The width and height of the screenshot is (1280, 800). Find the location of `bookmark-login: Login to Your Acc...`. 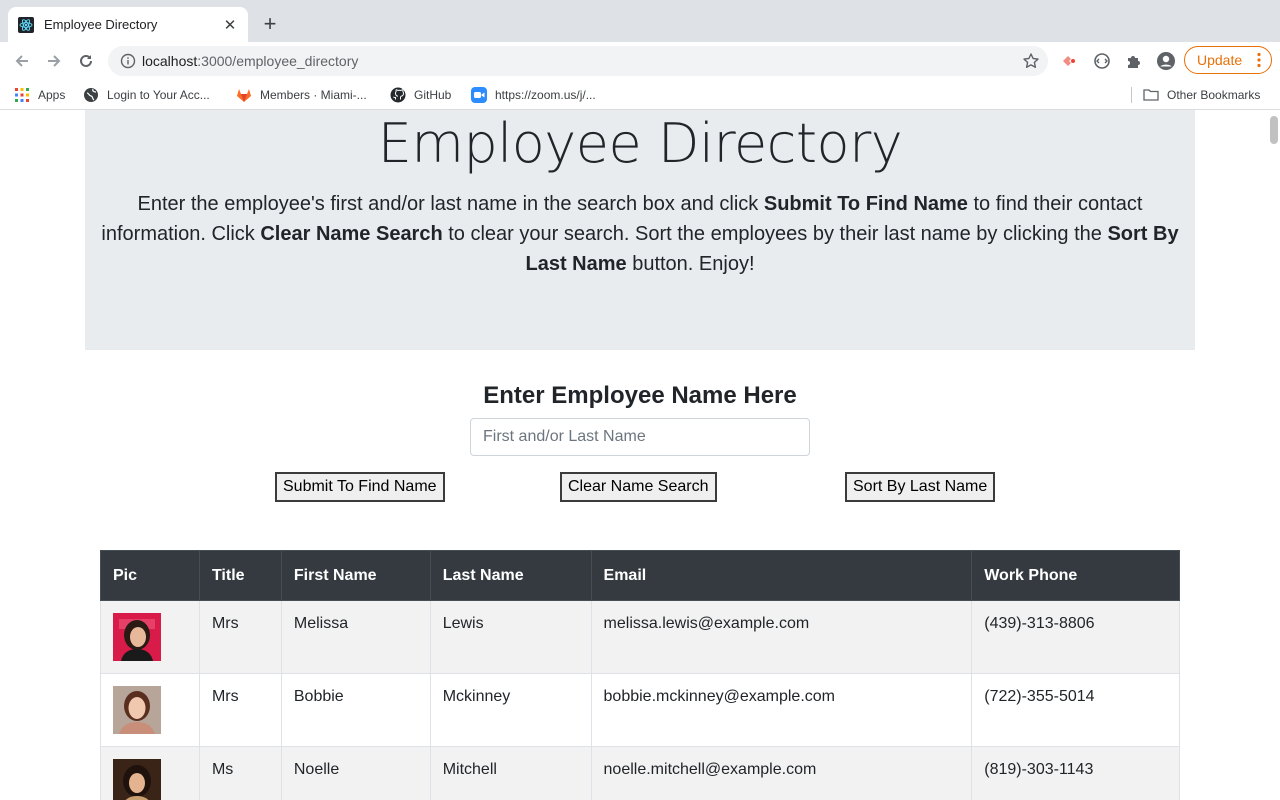

bookmark-login: Login to Your Acc... is located at coordinates (146, 95).